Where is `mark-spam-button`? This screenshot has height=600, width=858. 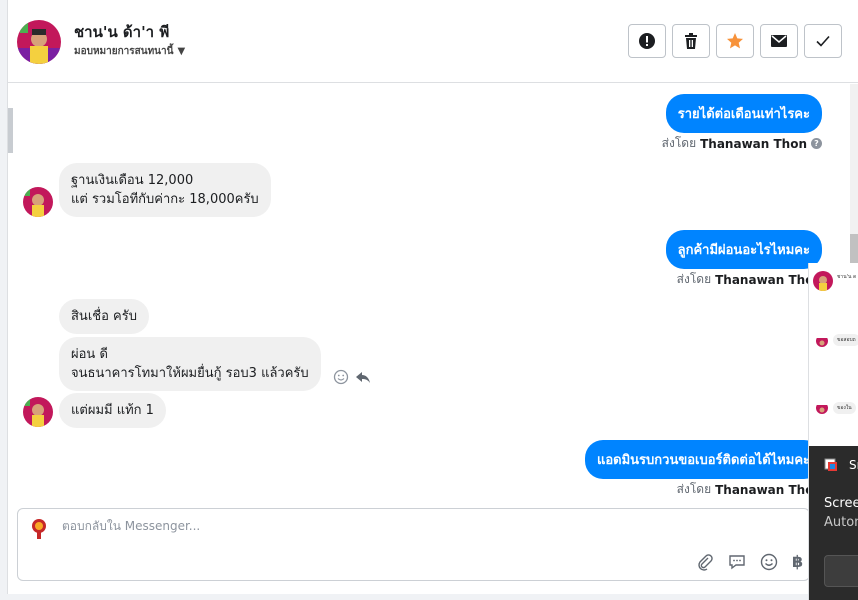 mark-spam-button is located at coordinates (647, 41).